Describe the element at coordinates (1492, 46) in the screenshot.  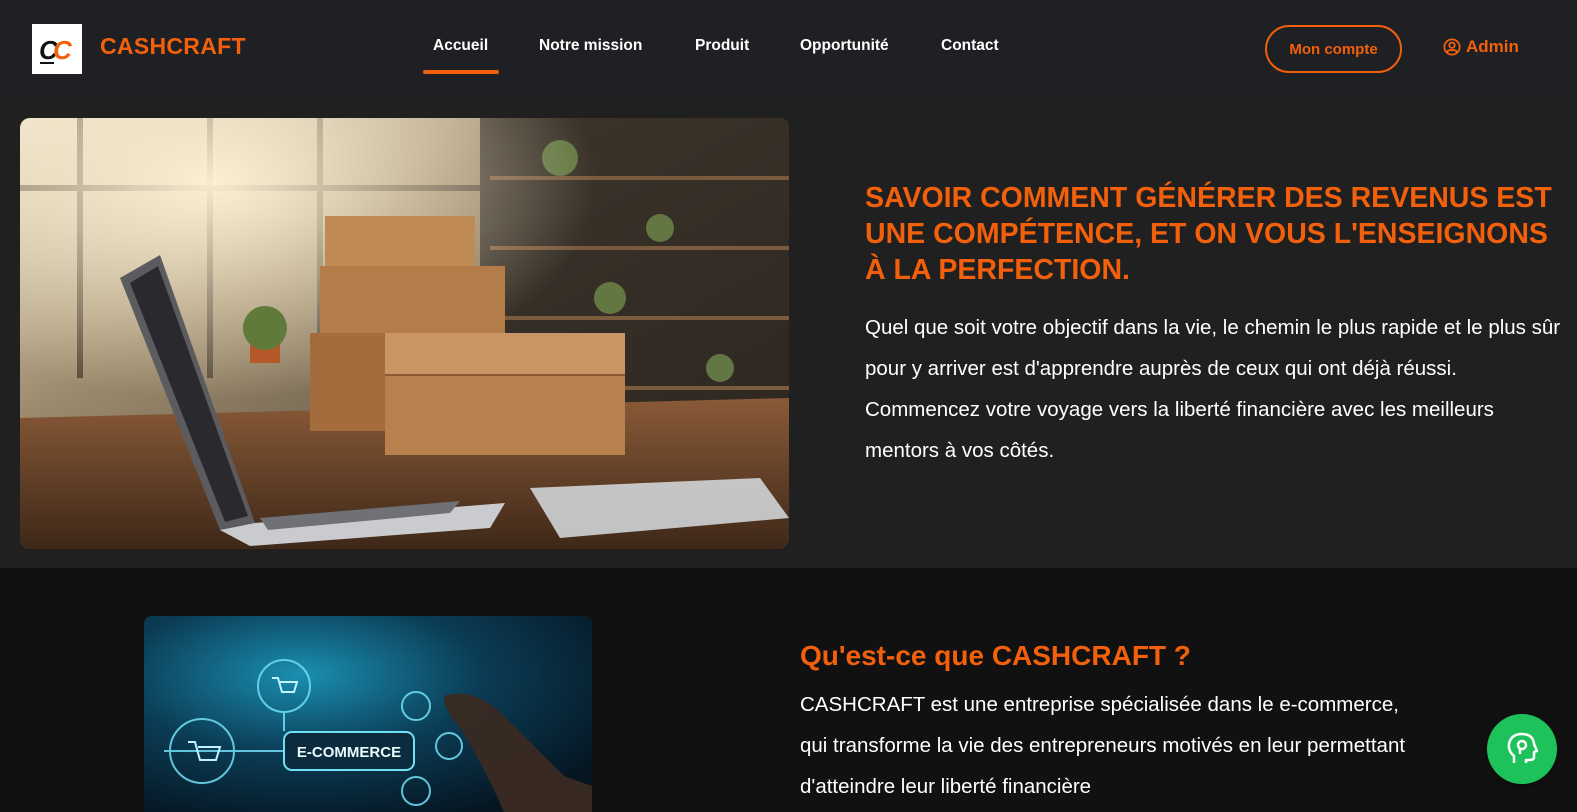
I see `admin-label: Admin` at that location.